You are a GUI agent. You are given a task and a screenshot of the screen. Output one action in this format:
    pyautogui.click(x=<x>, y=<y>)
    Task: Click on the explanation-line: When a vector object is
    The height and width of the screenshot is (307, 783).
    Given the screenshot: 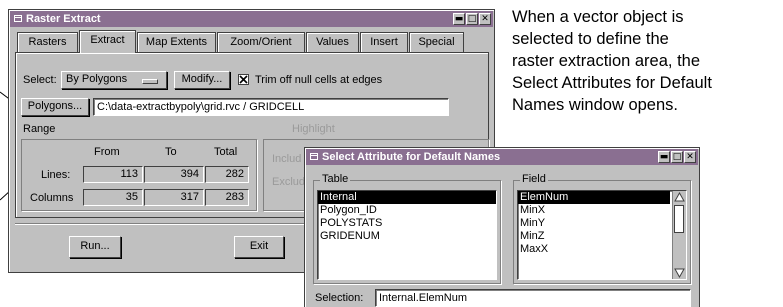 What is the action you would take?
    pyautogui.click(x=598, y=17)
    